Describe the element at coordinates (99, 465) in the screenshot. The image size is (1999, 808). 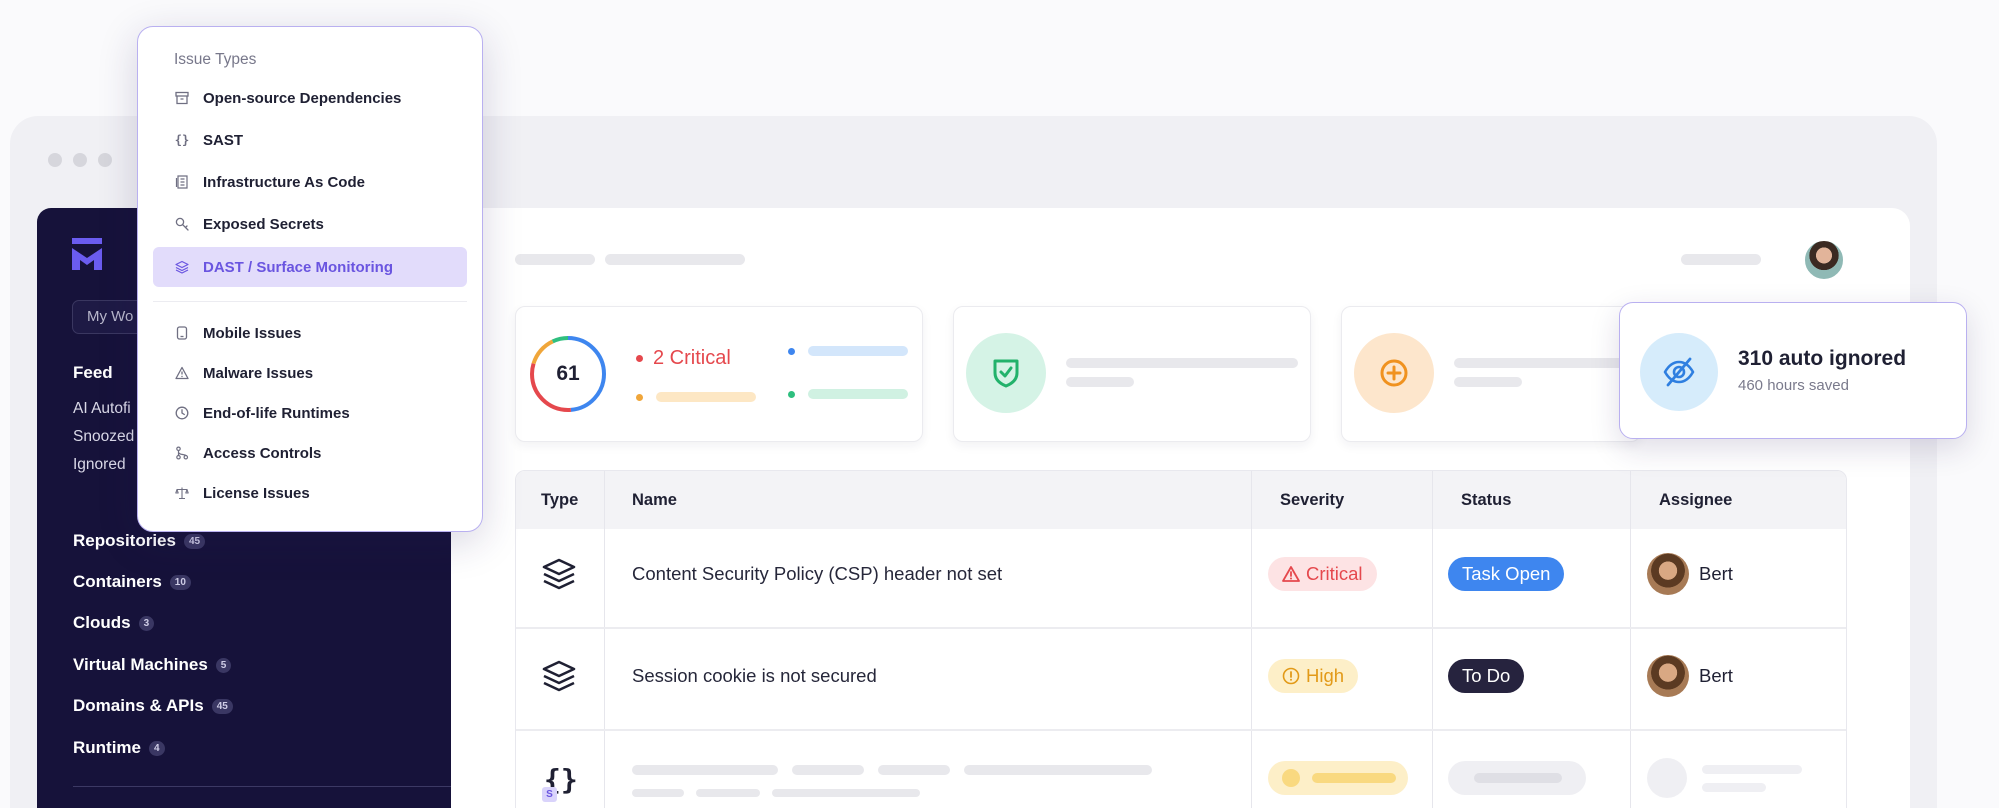
I see `sidebar-subitem-ignored: Ignored` at that location.